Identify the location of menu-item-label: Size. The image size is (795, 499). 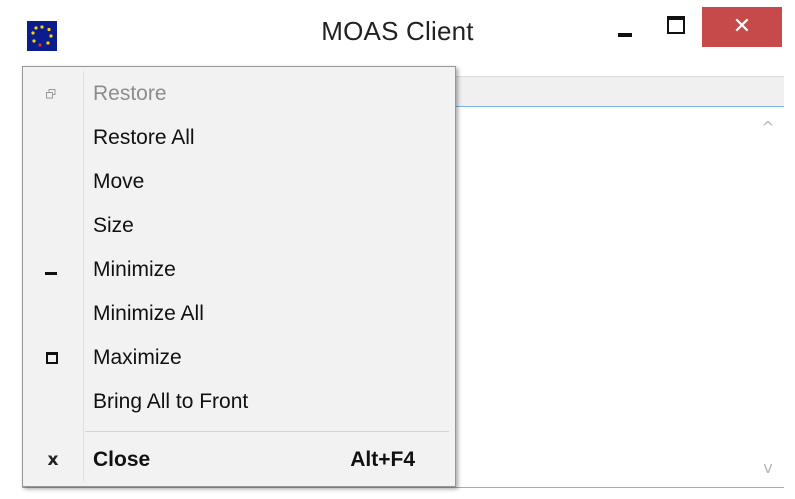
(113, 225).